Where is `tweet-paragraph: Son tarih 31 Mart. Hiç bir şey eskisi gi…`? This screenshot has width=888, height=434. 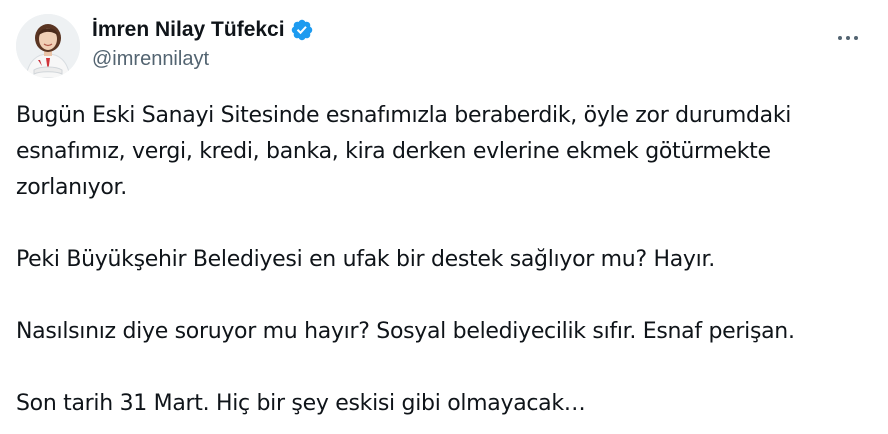 tweet-paragraph: Son tarih 31 Mart. Hiç bir şey eskisi gi… is located at coordinates (301, 403).